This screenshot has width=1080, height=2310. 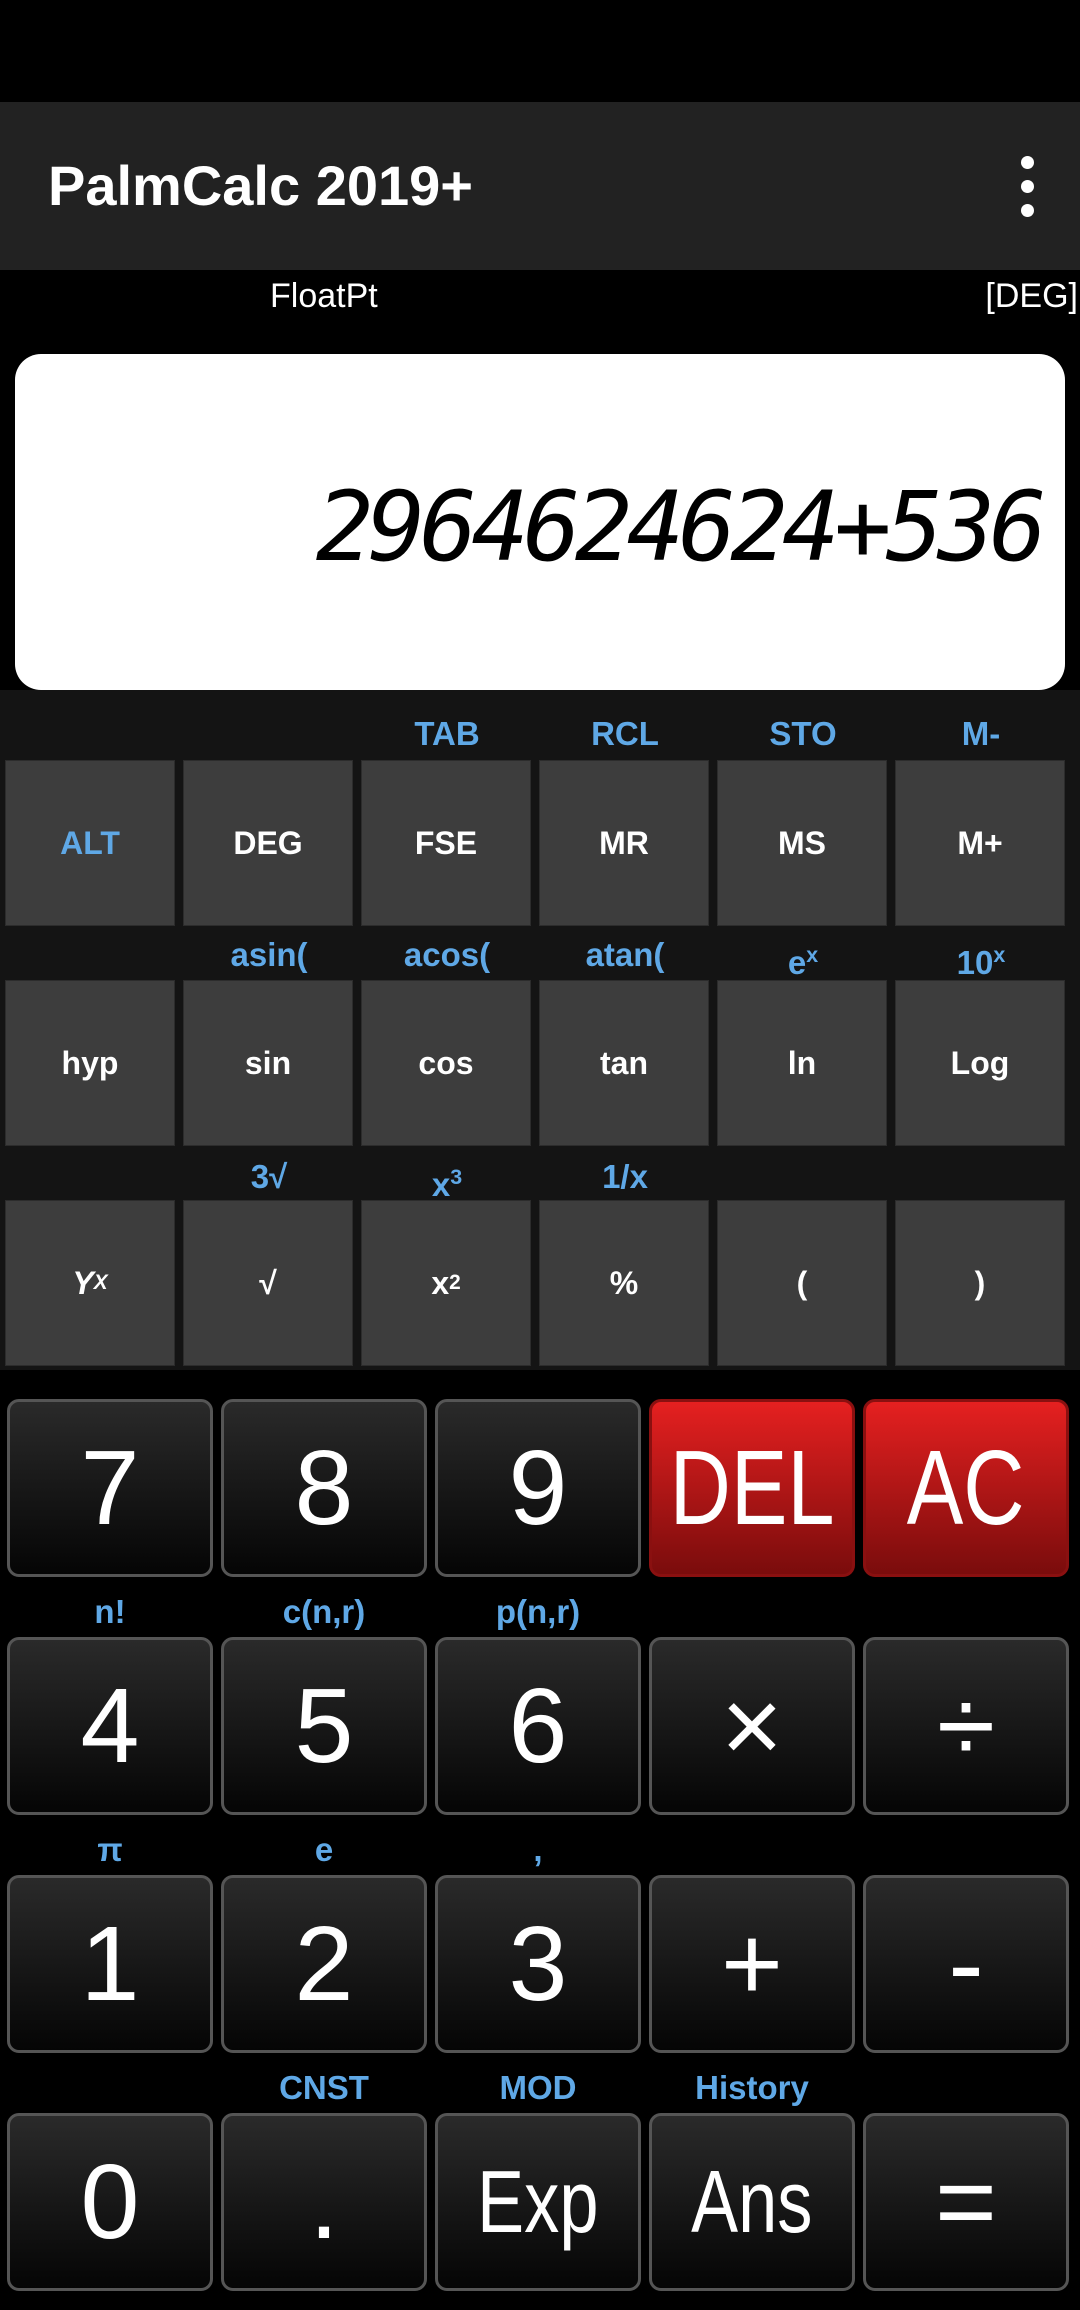 I want to click on exp-button: Exp, so click(x=538, y=2202).